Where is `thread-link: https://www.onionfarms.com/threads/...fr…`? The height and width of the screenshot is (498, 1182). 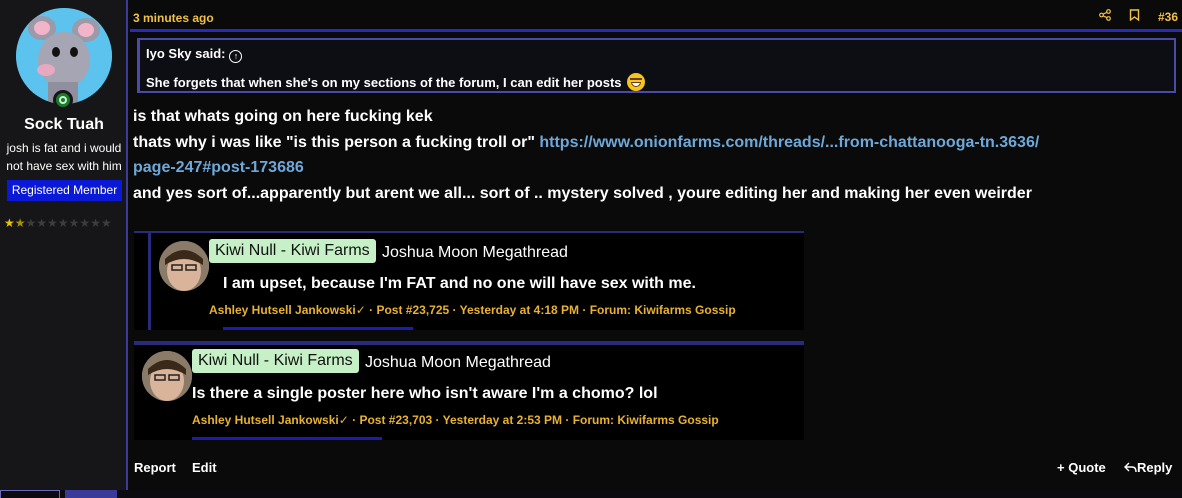 thread-link: https://www.onionfarms.com/threads/...fr… is located at coordinates (789, 142).